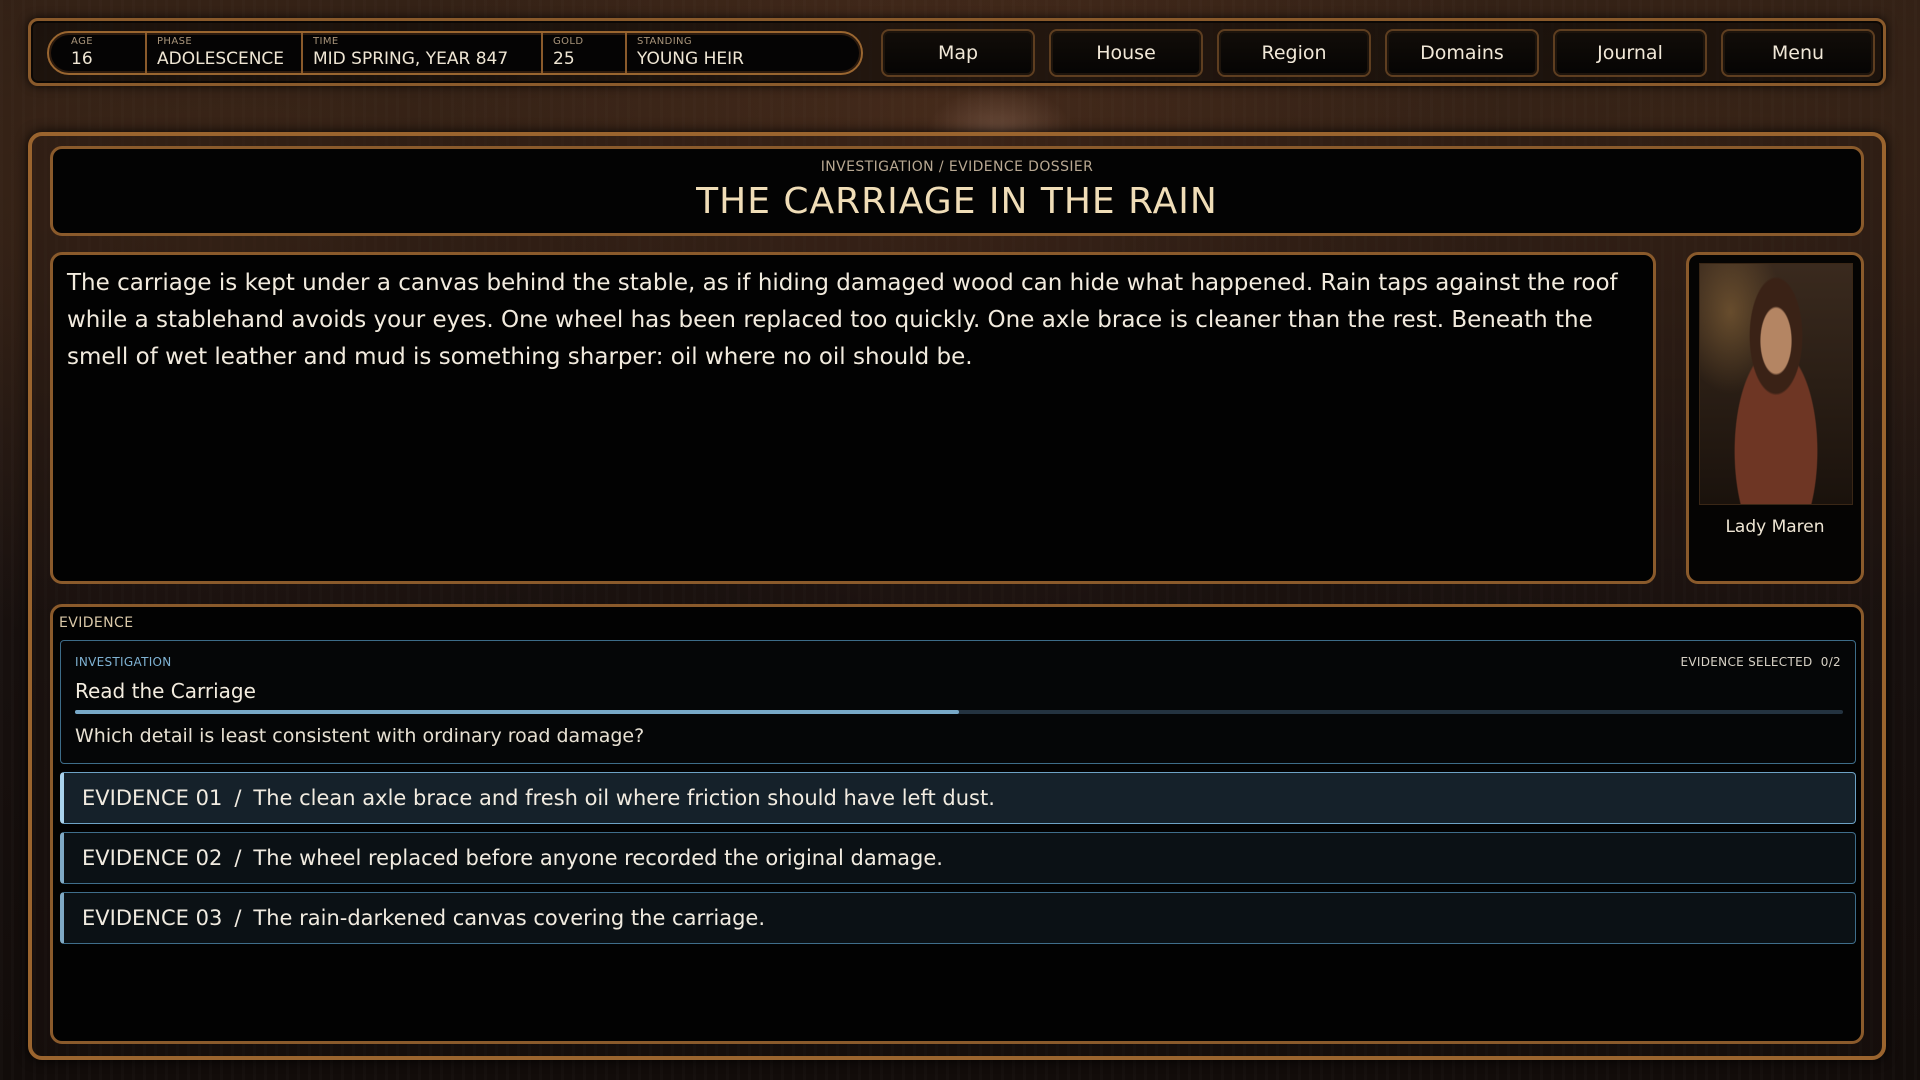 This screenshot has height=1080, width=1920. I want to click on evidence-selected-counter: EVIDENCE SELECTED 0/2, so click(1761, 662).